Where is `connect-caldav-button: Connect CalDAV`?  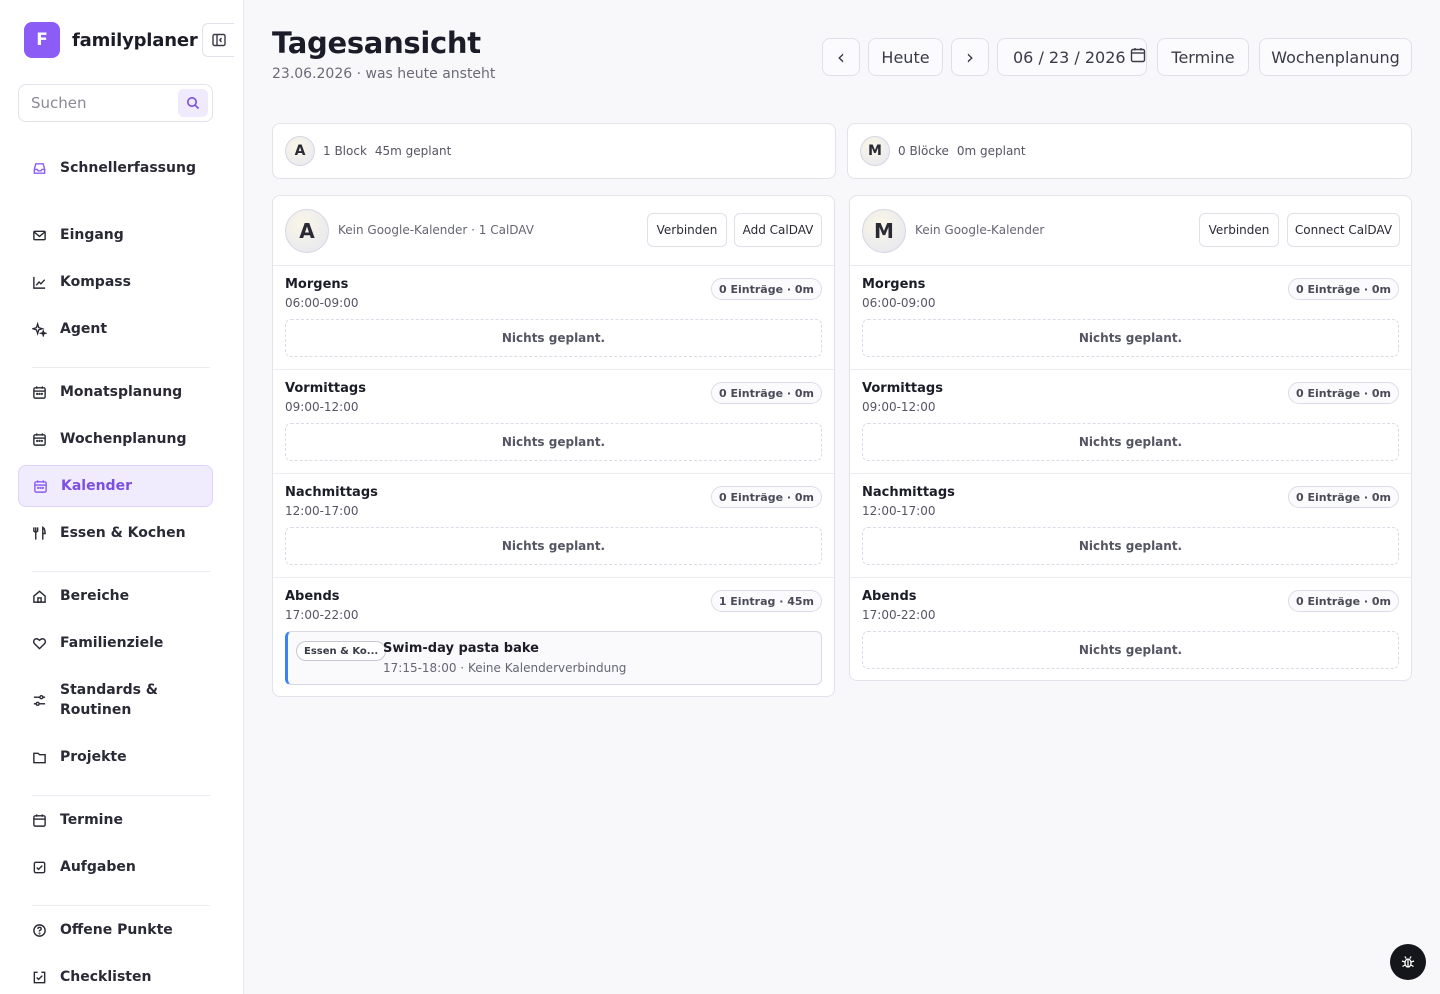
connect-caldav-button: Connect CalDAV is located at coordinates (1343, 230).